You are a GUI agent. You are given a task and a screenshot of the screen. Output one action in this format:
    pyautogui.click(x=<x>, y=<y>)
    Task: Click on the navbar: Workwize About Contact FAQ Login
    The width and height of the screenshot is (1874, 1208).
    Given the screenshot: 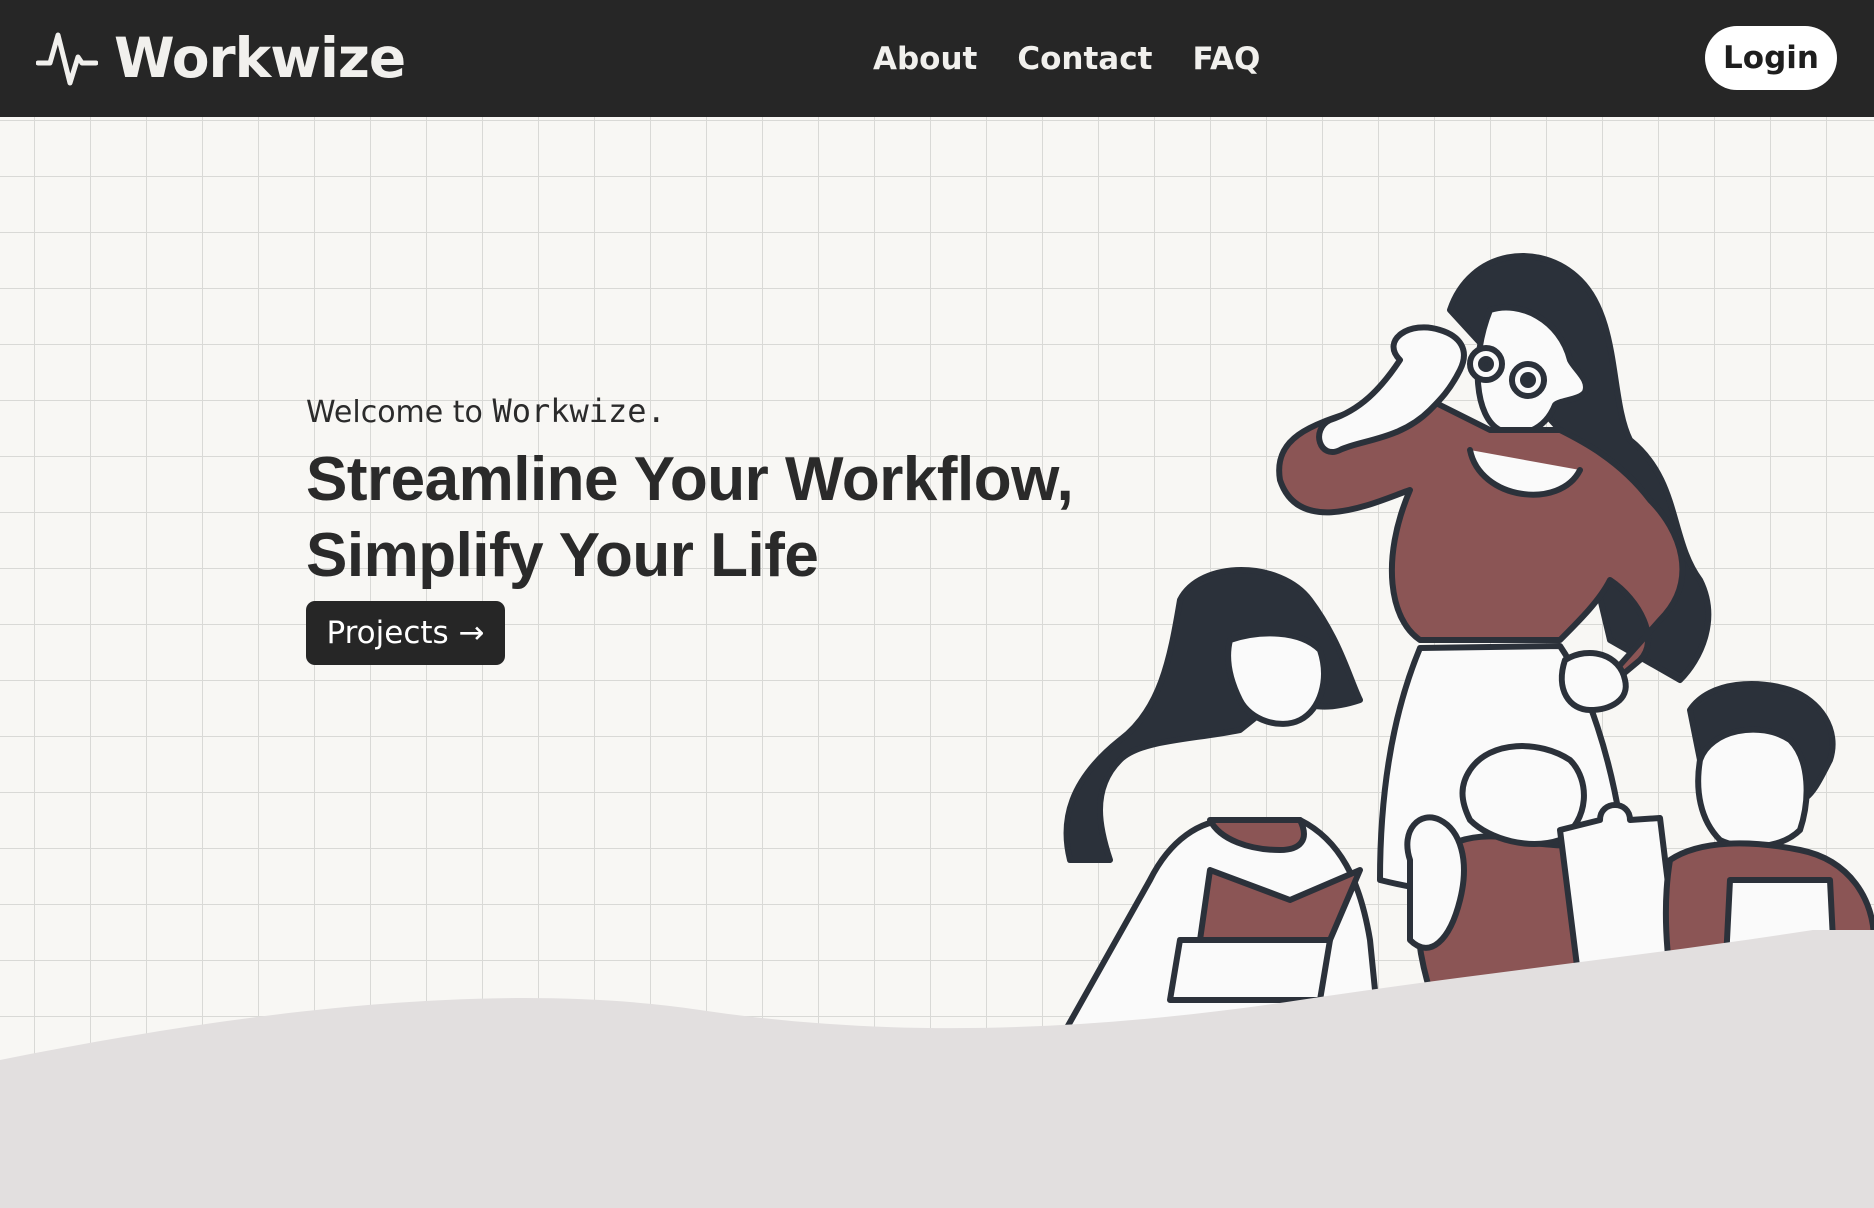 What is the action you would take?
    pyautogui.click(x=937, y=58)
    